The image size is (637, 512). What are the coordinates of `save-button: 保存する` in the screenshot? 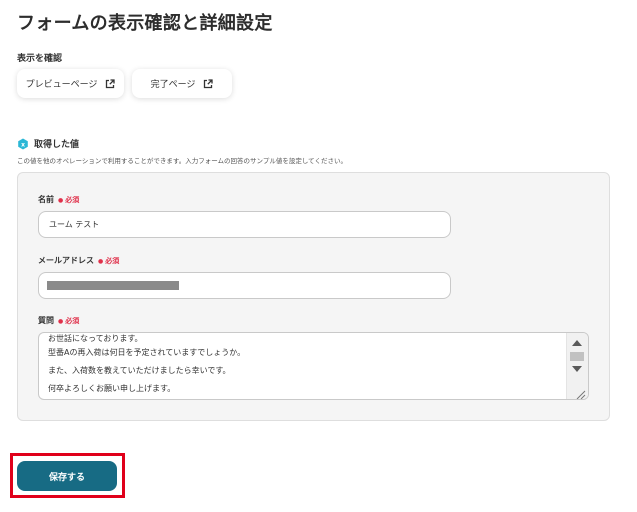 It's located at (67, 476).